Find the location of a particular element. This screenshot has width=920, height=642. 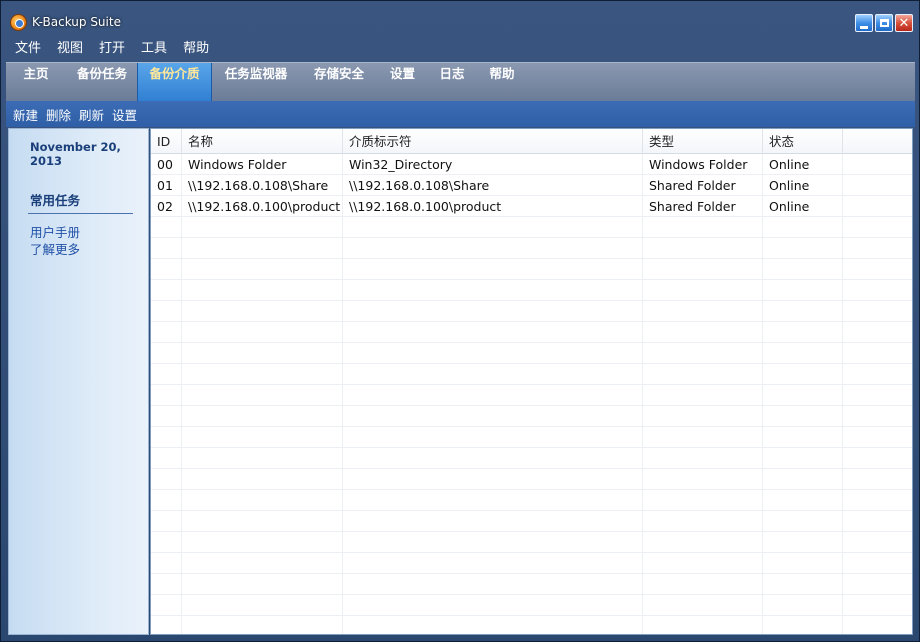

tab-bar: 主页 备份任务 备份介质 任务监视器 存储安全 设置 日志 帮助 is located at coordinates (460, 82).